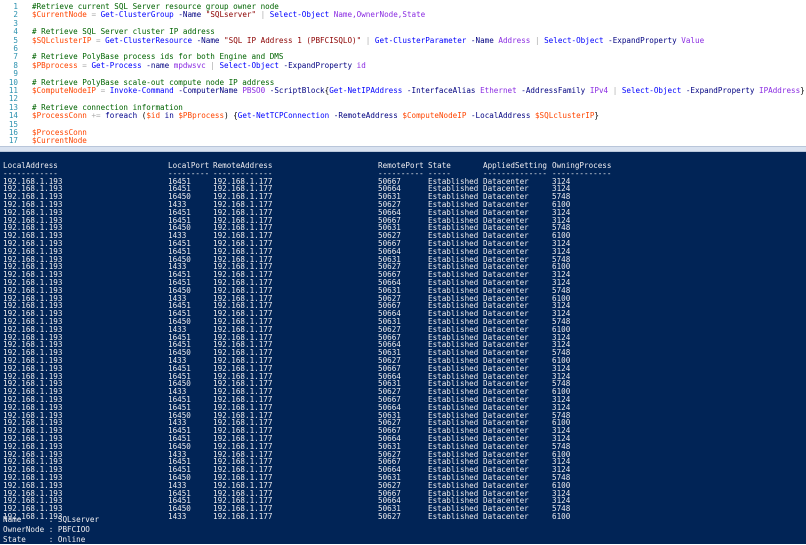 This screenshot has height=545, width=806. I want to click on code-token: "SQLserver", so click(231, 15).